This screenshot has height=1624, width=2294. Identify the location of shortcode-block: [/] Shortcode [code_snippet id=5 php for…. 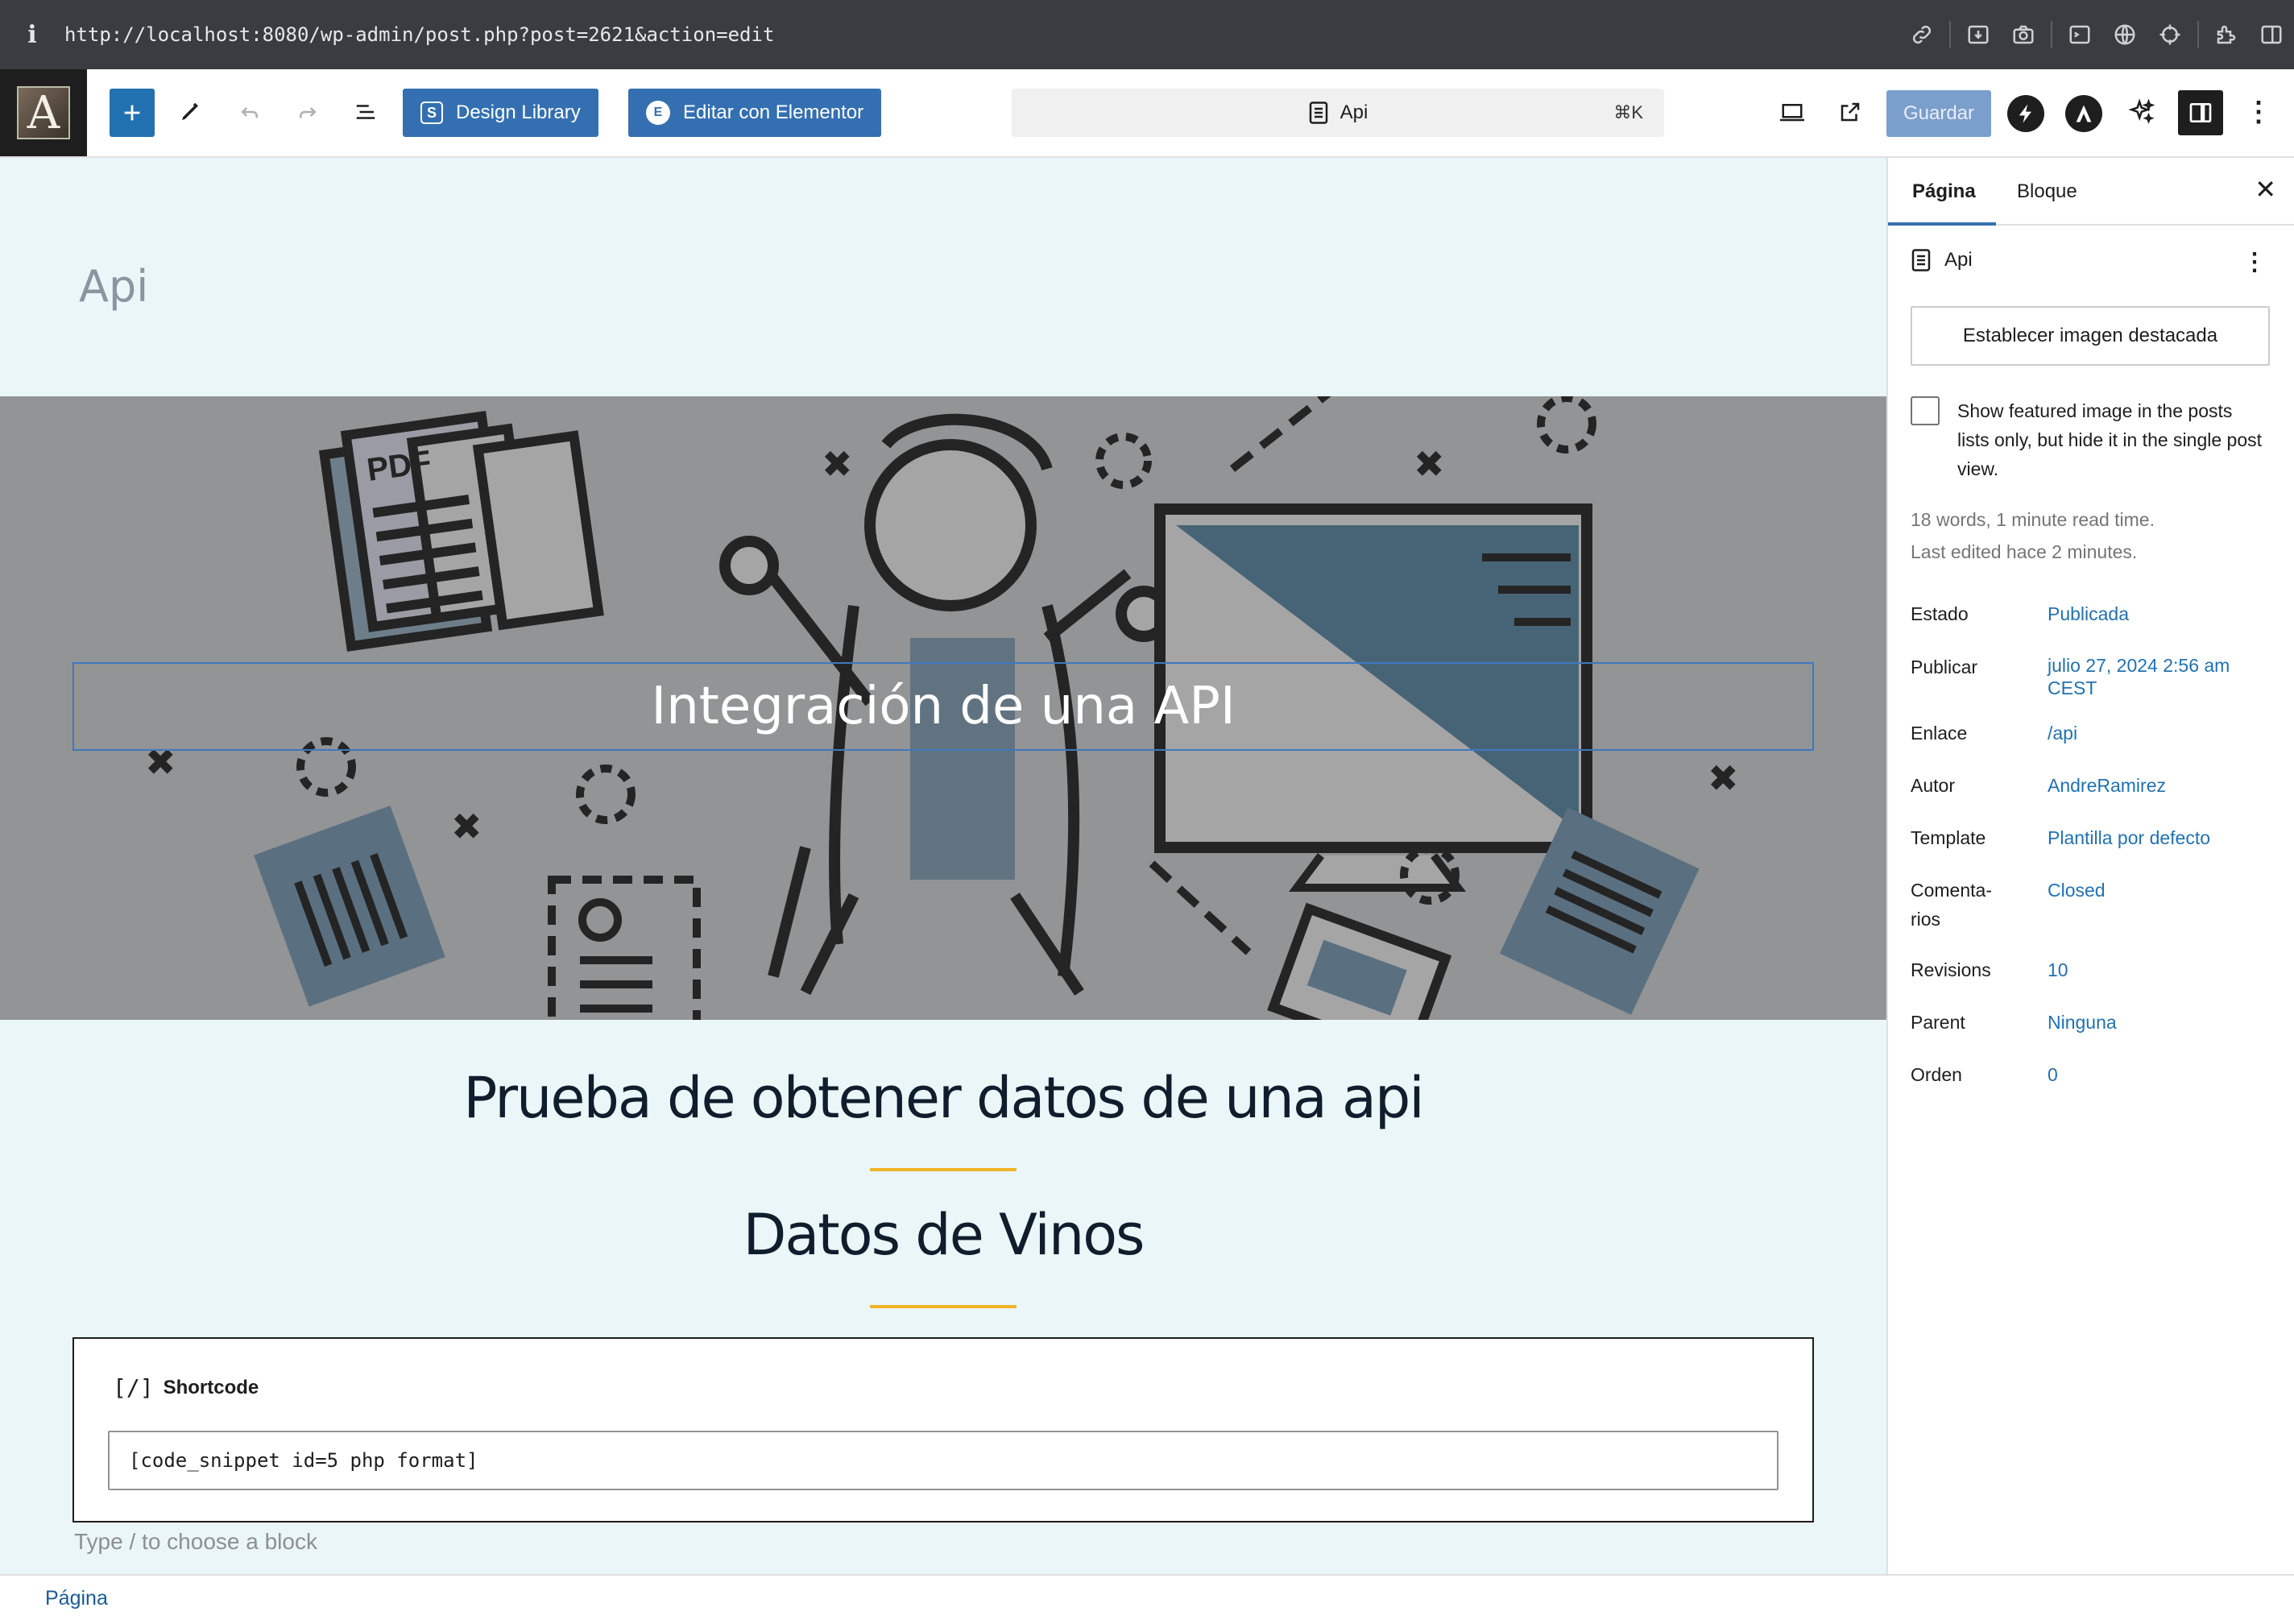
(943, 1430).